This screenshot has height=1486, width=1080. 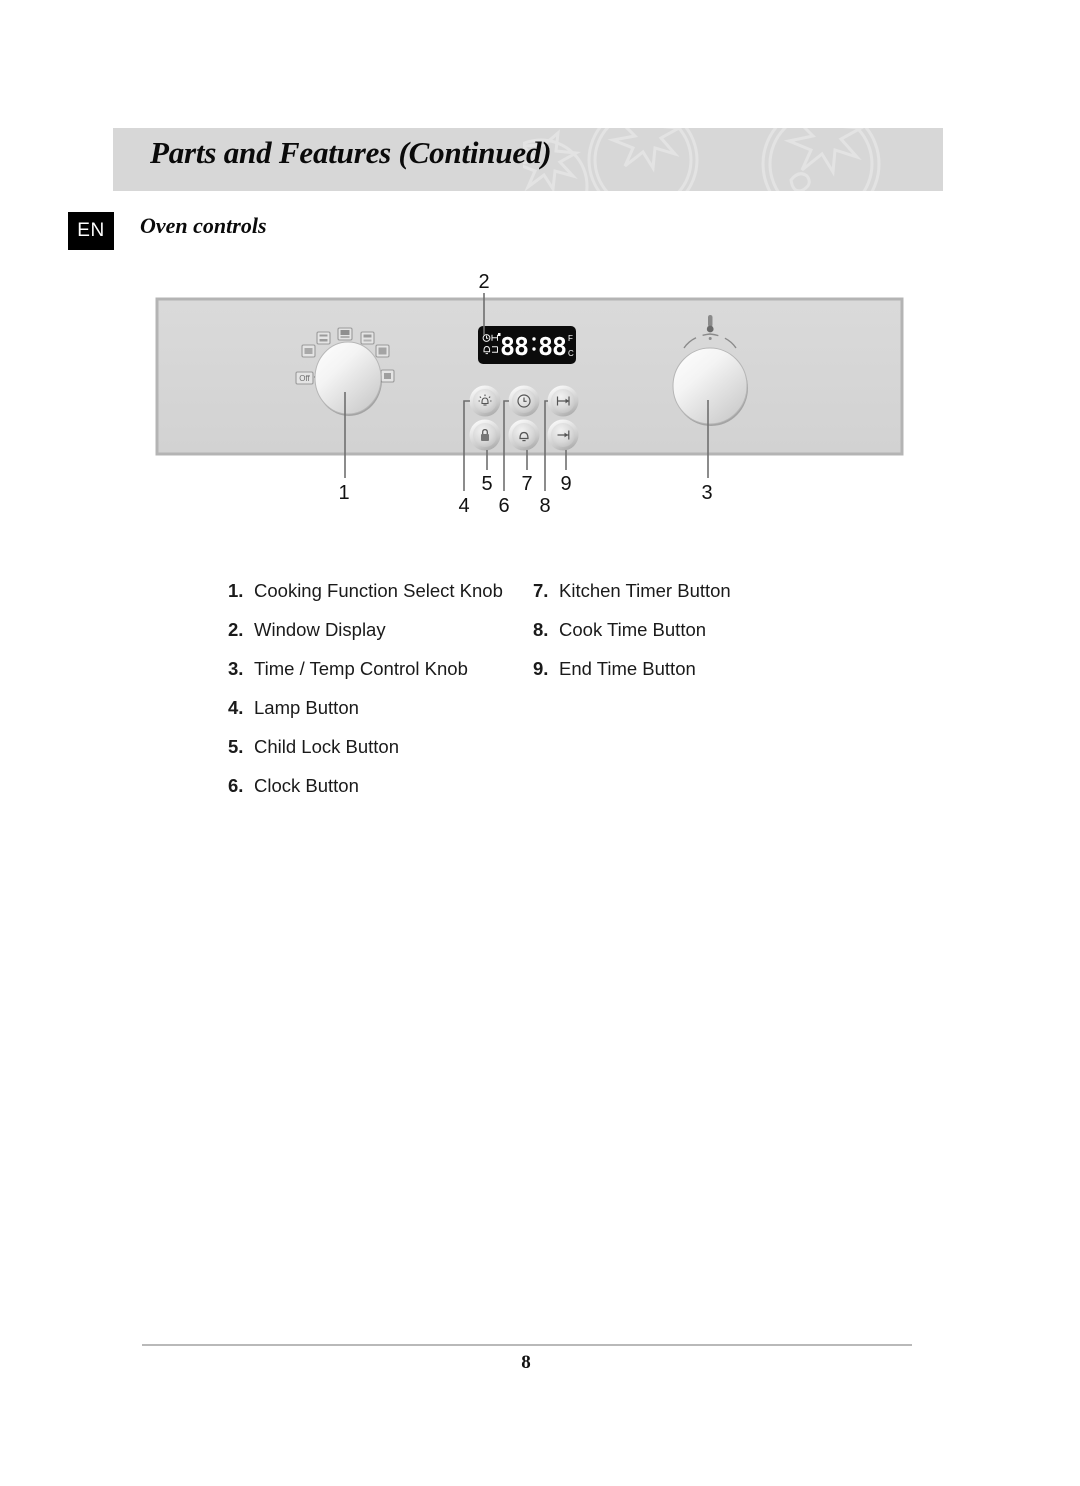 What do you see at coordinates (361, 668) in the screenshot?
I see `legend-label: Time / Temp Control Knob` at bounding box center [361, 668].